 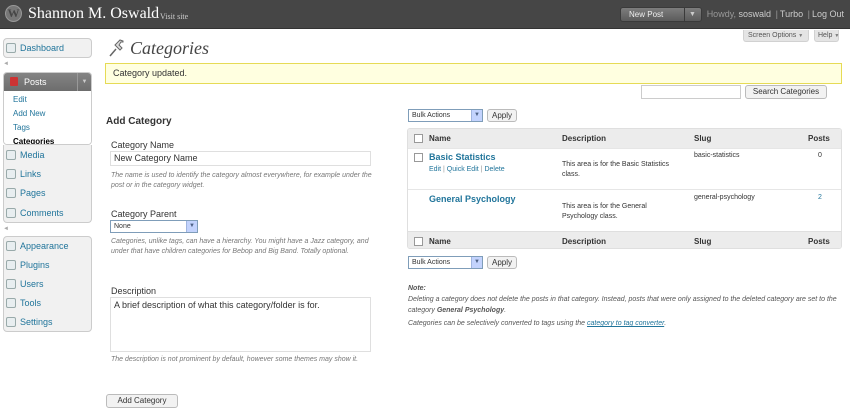 What do you see at coordinates (826, 36) in the screenshot?
I see `help-button: Help ▼` at bounding box center [826, 36].